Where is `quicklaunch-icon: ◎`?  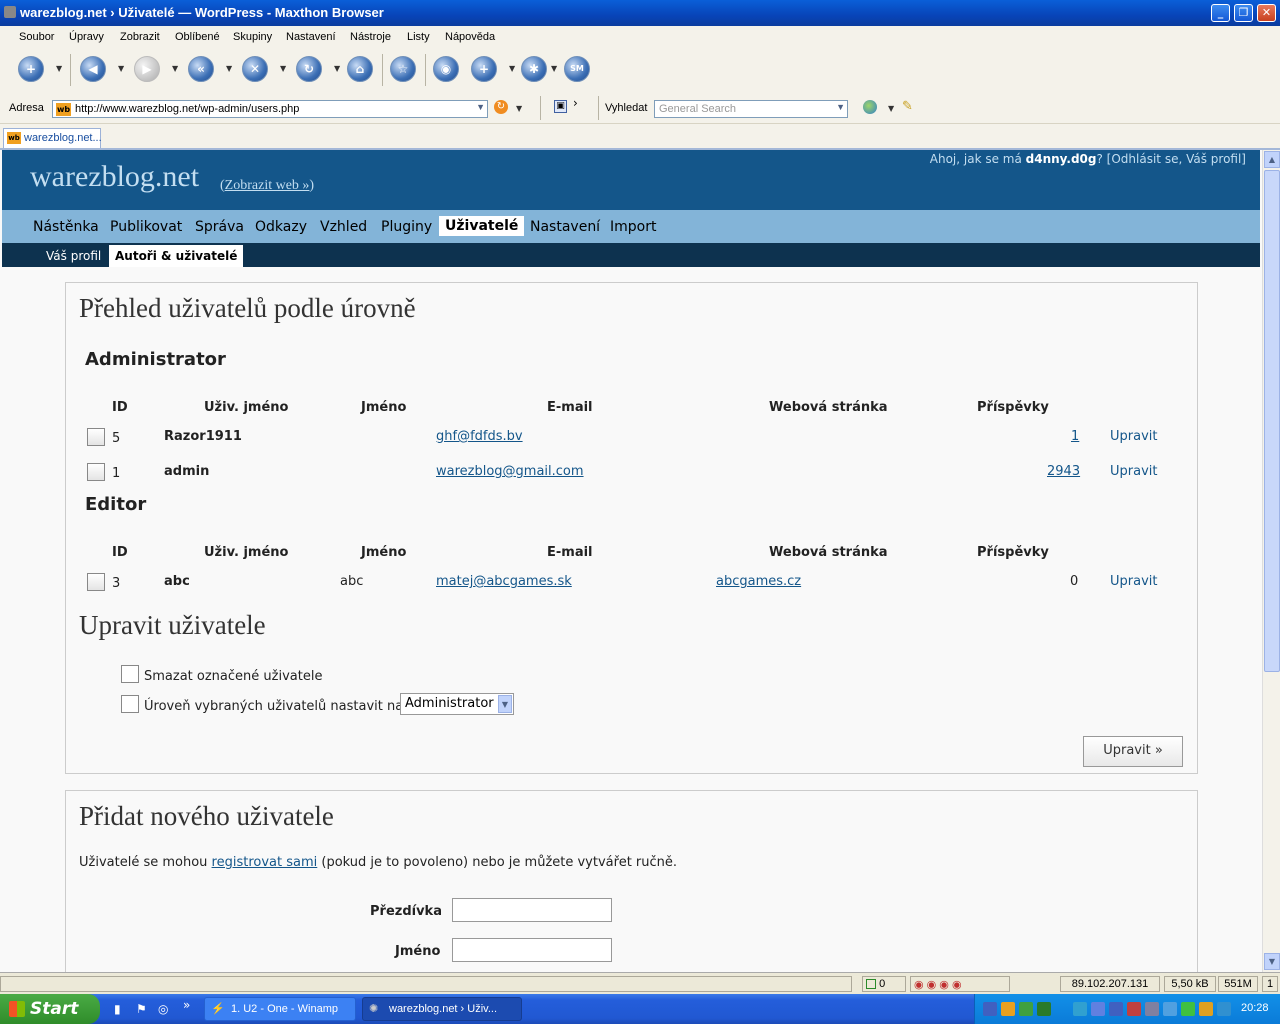
quicklaunch-icon: ◎ is located at coordinates (163, 1009).